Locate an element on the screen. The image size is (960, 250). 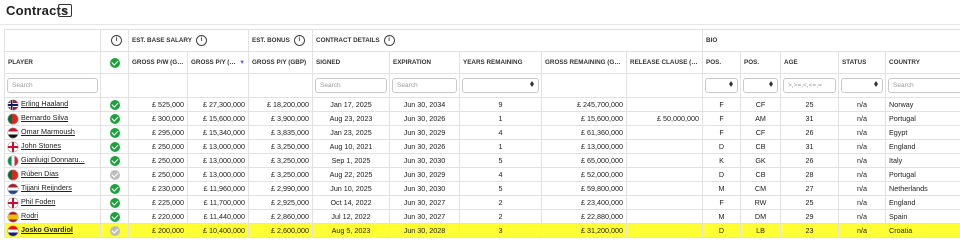
pos2-cell: CF is located at coordinates (761, 104).